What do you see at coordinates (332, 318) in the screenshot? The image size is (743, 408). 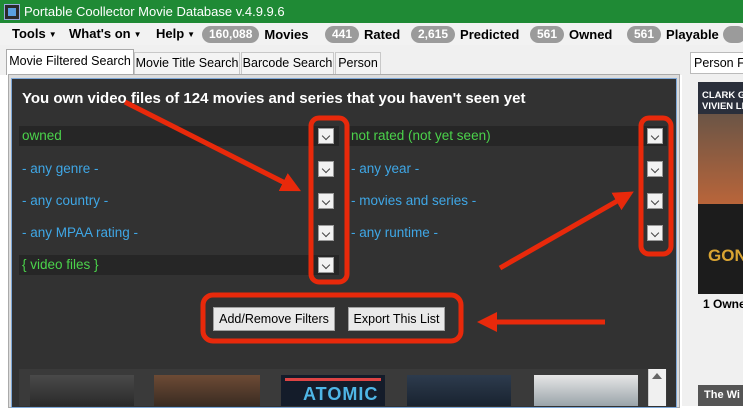 I see `highlight-box-buttons` at bounding box center [332, 318].